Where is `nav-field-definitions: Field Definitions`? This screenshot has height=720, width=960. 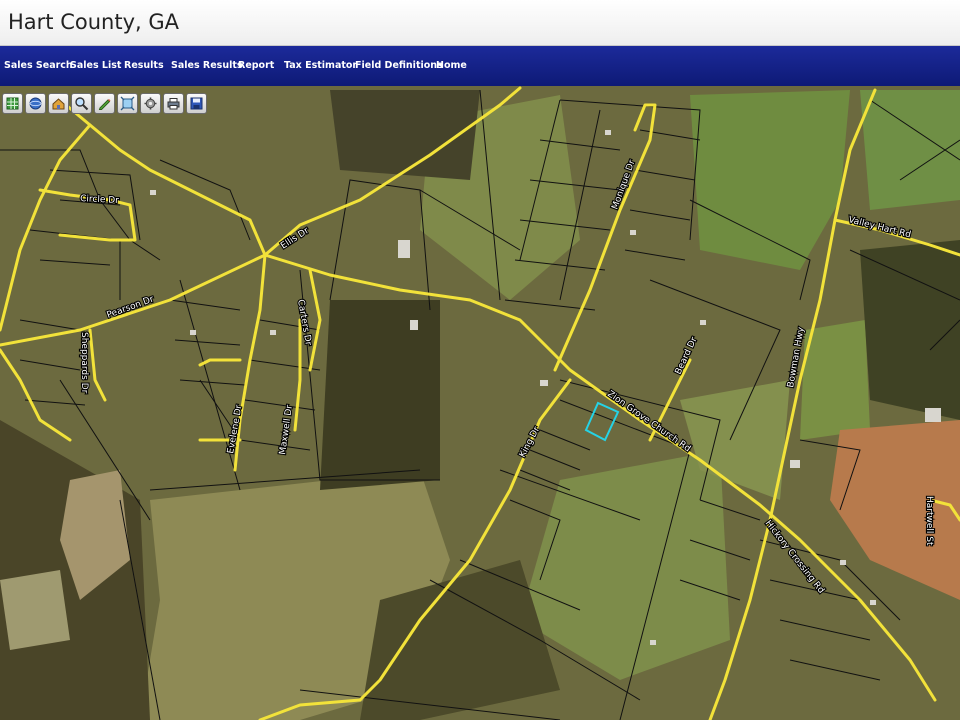
nav-field-definitions: Field Definitions is located at coordinates (399, 65).